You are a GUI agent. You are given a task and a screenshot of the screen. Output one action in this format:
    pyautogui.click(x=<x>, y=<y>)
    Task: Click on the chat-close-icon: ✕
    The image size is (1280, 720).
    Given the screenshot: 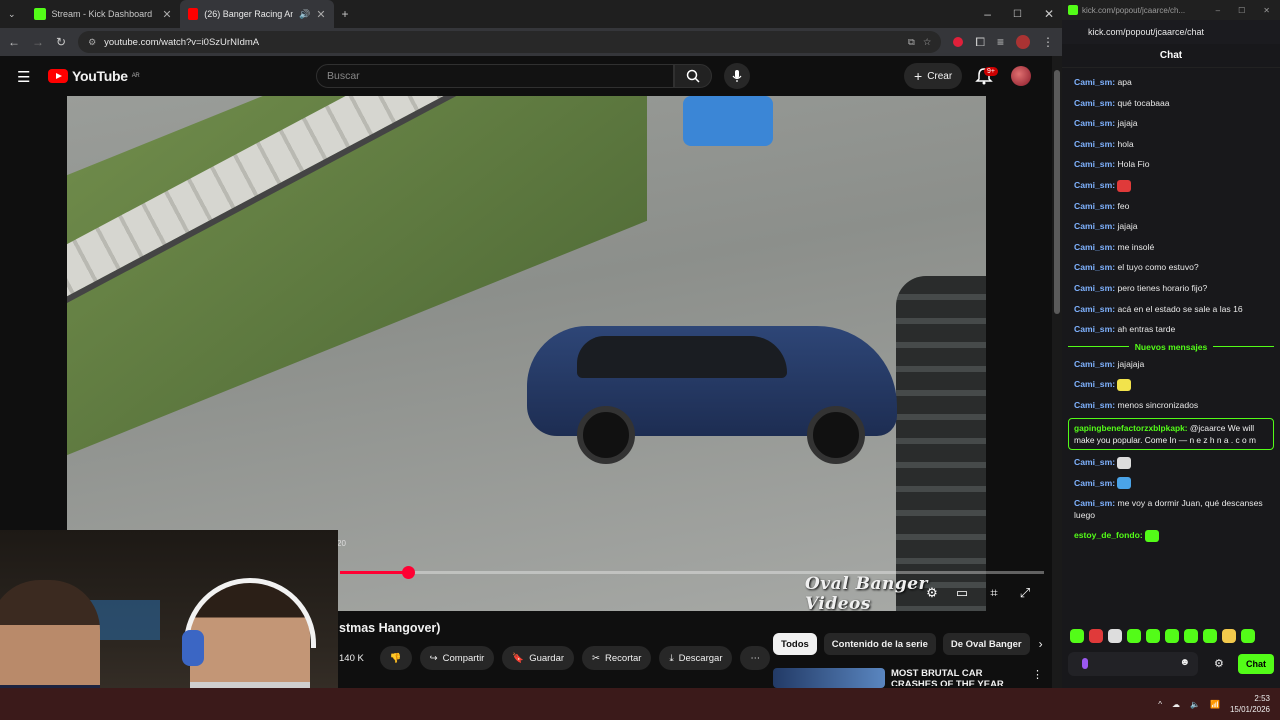 What is the action you would take?
    pyautogui.click(x=1266, y=10)
    